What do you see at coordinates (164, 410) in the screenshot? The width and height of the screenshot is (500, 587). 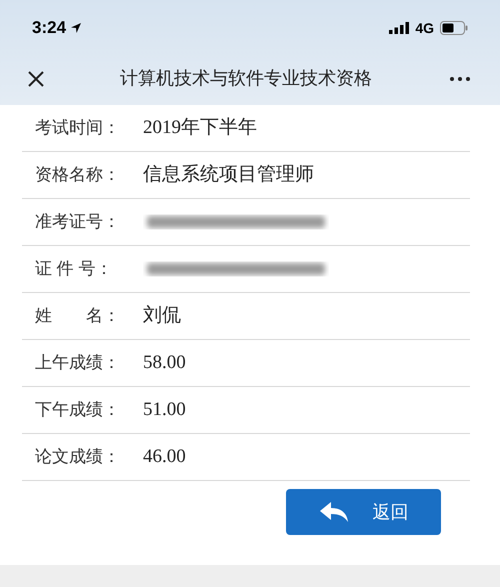 I see `field-value: 51.00` at bounding box center [164, 410].